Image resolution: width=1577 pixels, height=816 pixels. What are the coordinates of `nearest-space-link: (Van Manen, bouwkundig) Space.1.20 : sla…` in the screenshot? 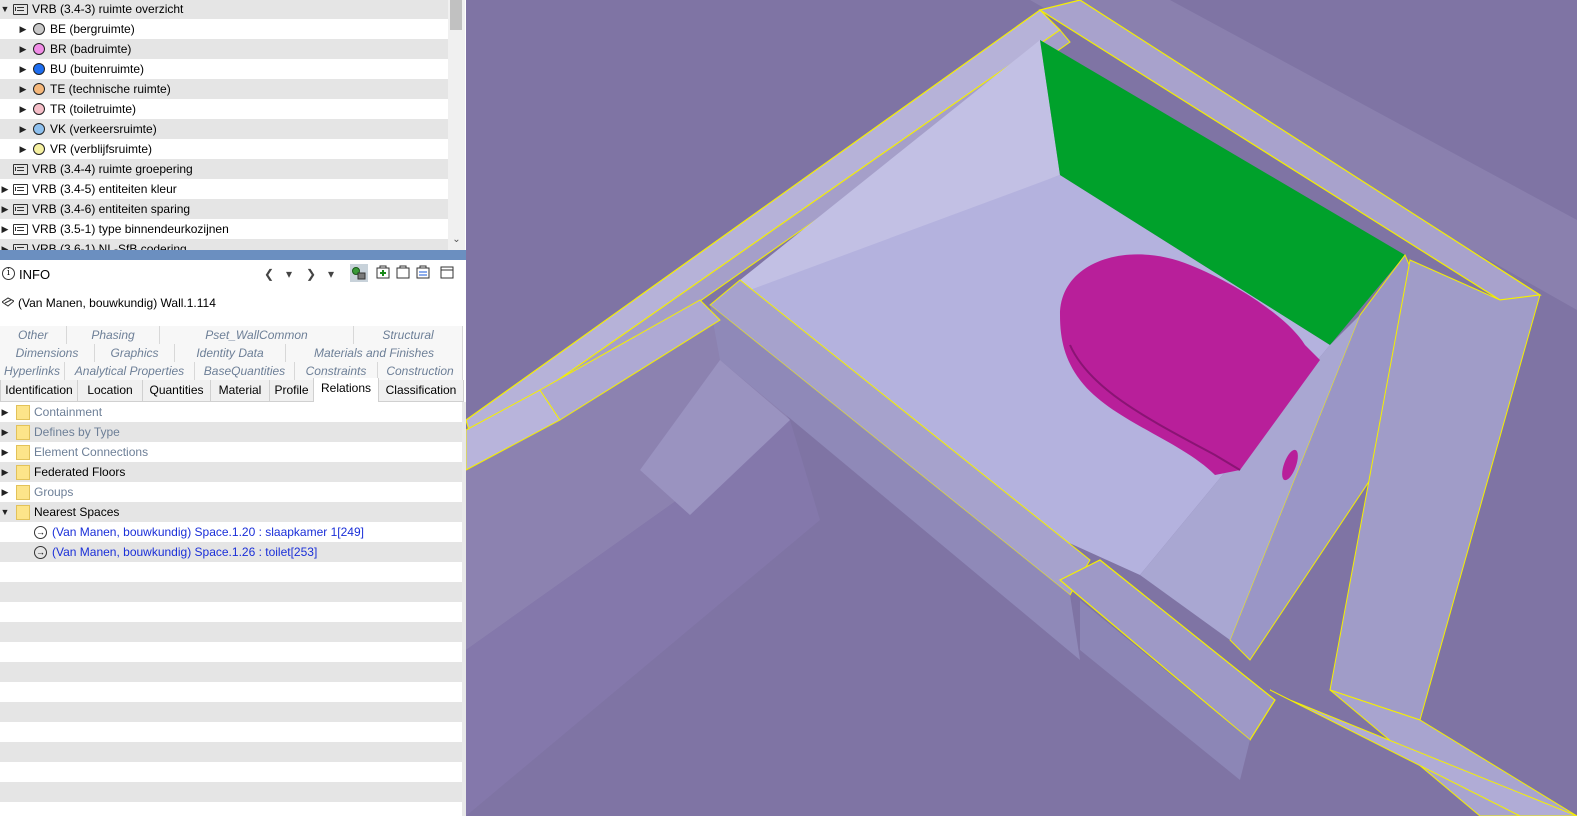 It's located at (208, 532).